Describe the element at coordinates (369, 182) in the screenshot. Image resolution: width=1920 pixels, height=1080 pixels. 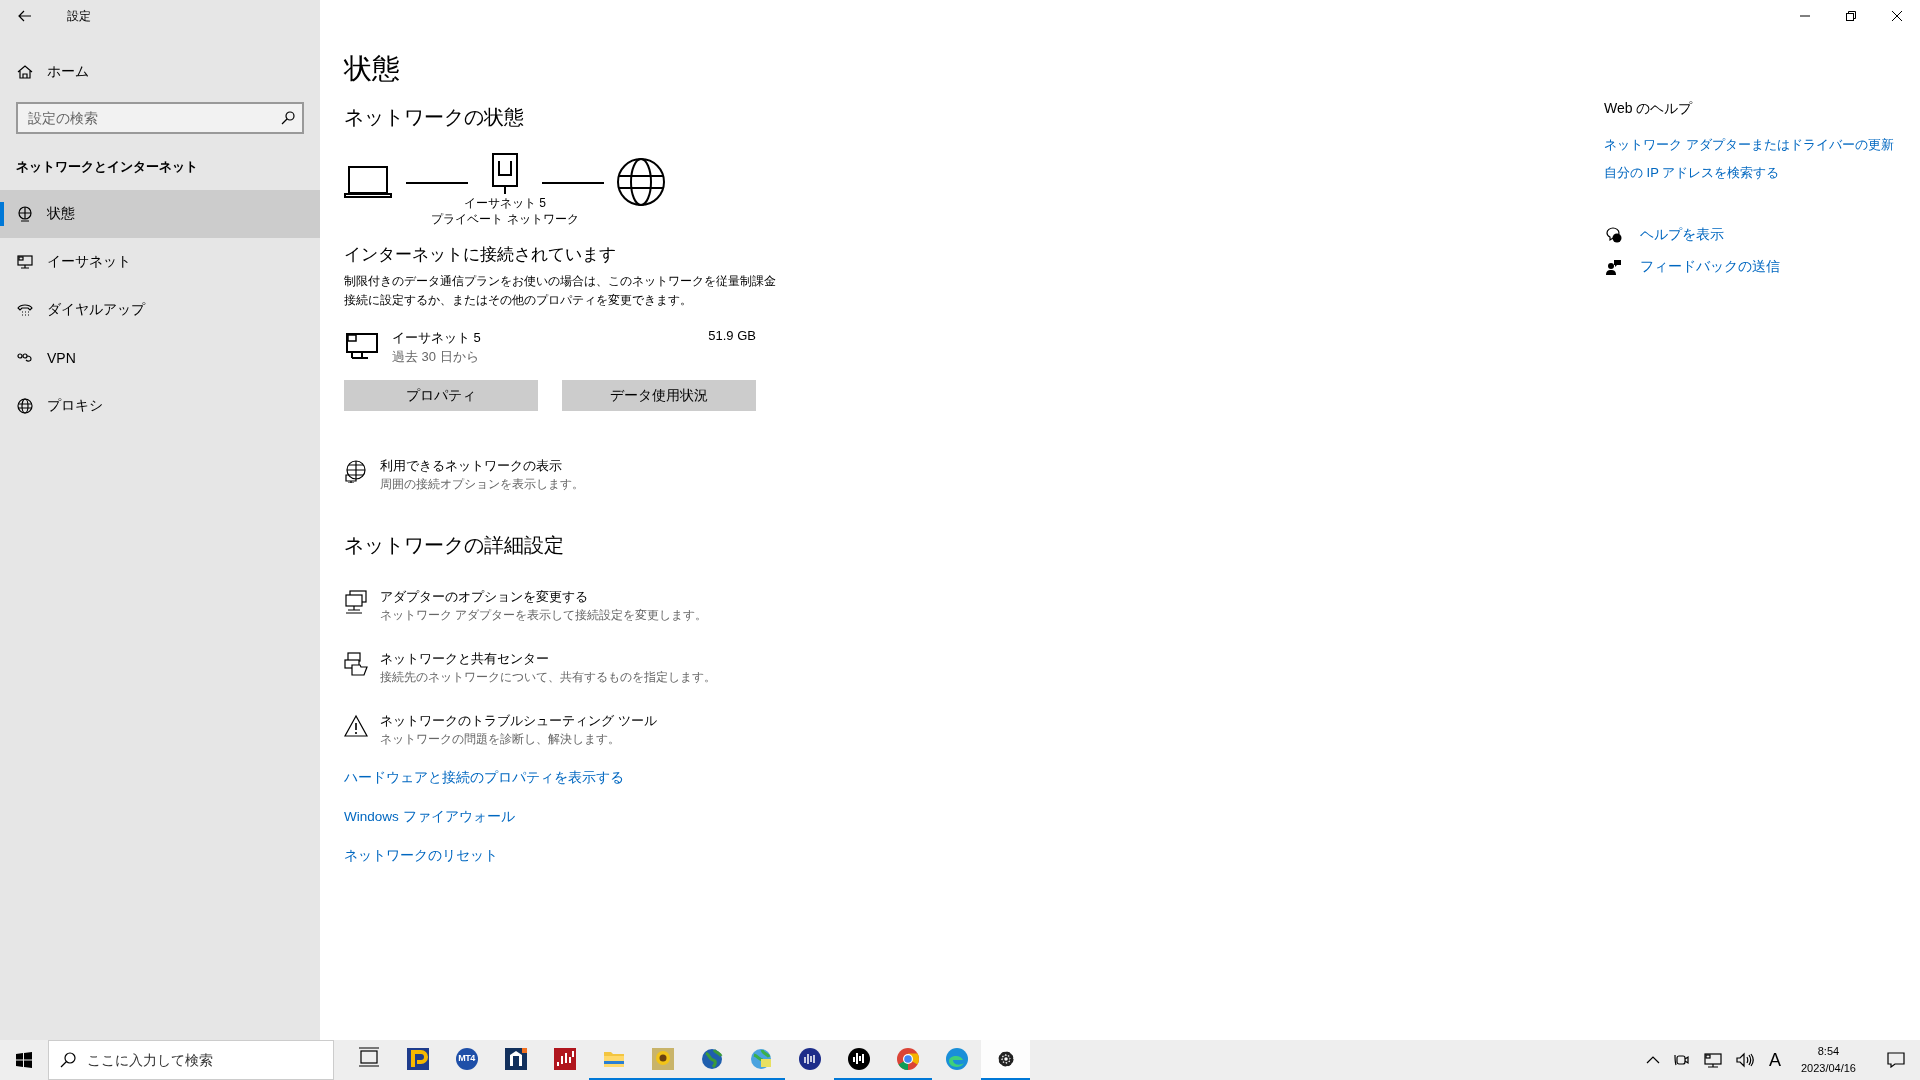
I see `laptop-icon` at that location.